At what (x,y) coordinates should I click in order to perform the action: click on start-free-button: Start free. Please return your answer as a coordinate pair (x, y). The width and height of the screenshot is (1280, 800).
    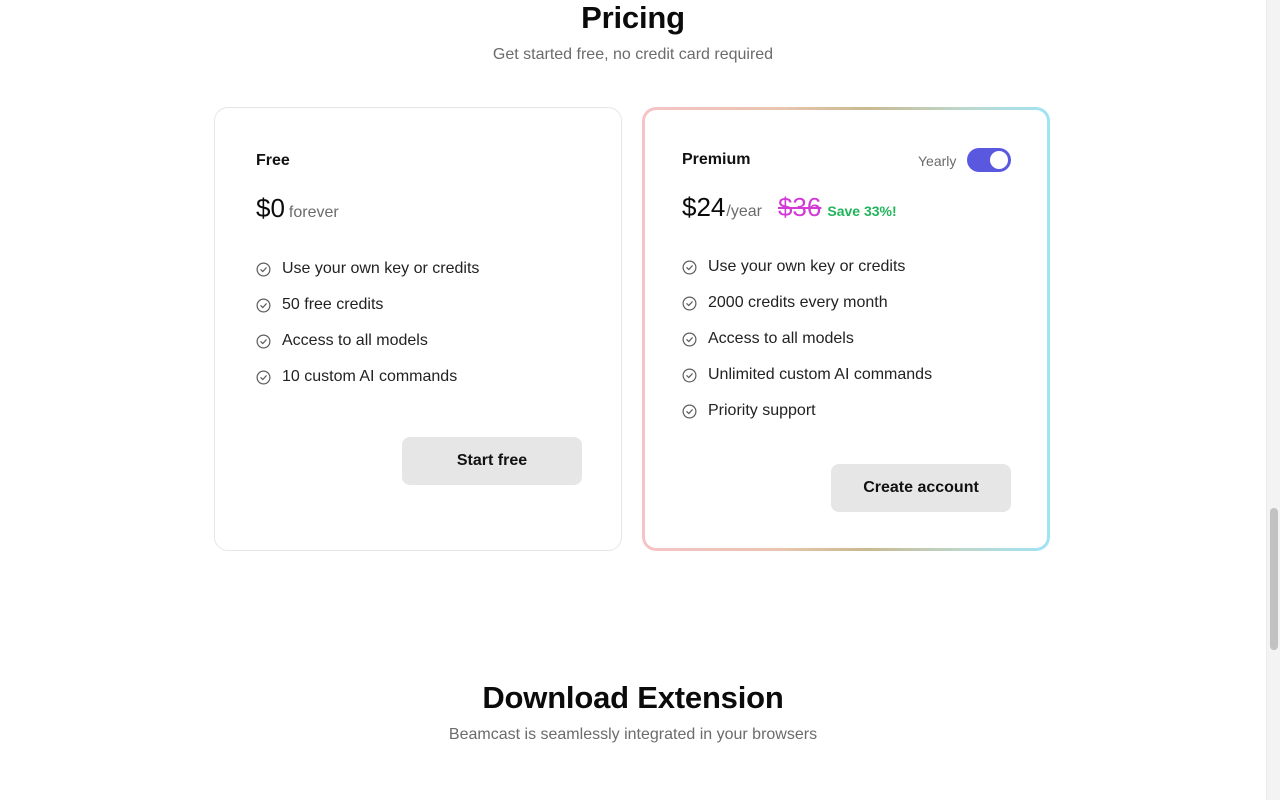
    Looking at the image, I should click on (492, 461).